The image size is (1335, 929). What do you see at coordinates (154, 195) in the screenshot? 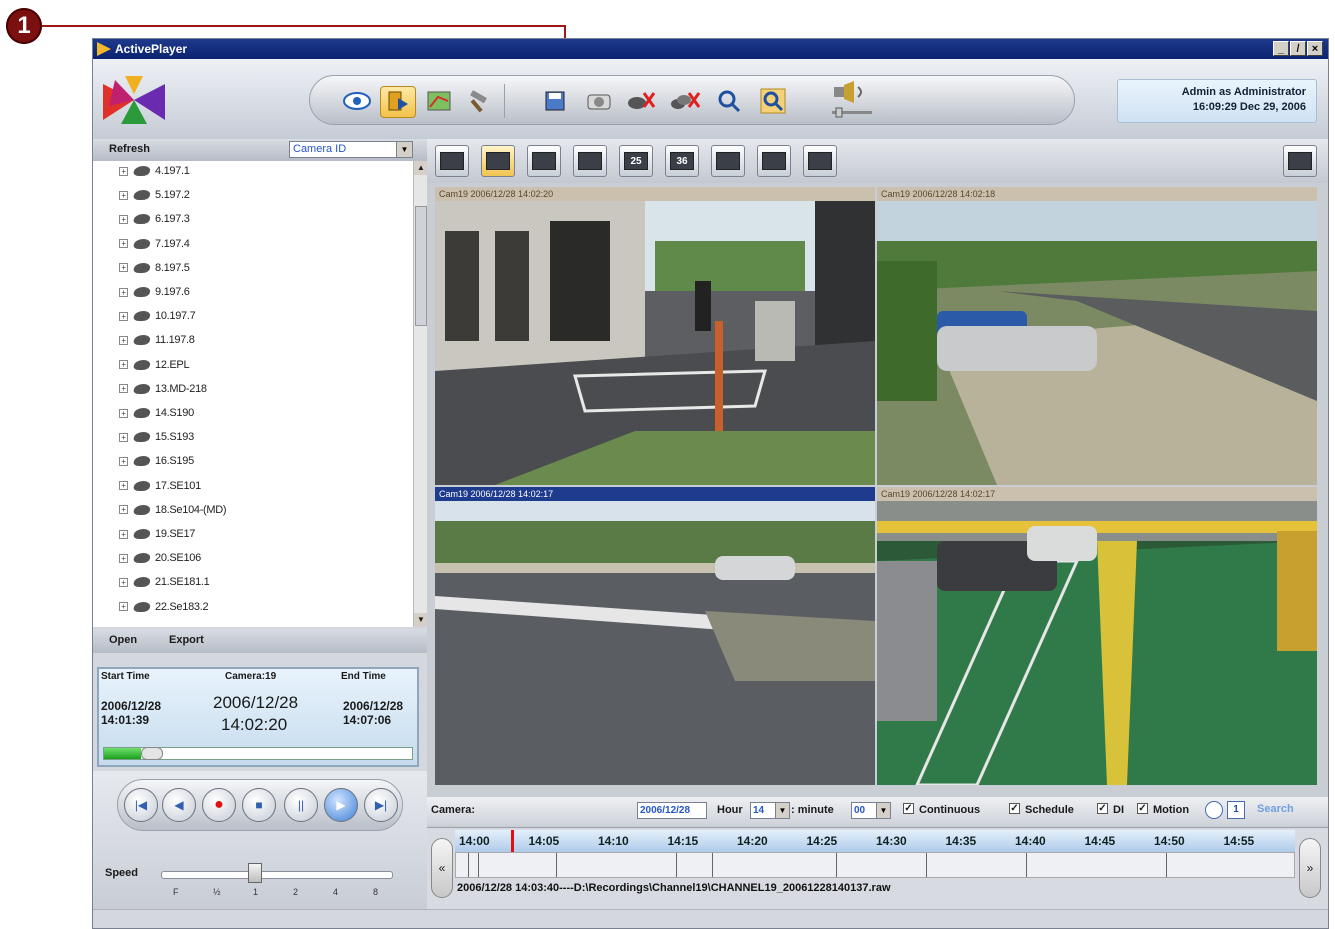
I see `camera-tree-item: +5.197.2` at bounding box center [154, 195].